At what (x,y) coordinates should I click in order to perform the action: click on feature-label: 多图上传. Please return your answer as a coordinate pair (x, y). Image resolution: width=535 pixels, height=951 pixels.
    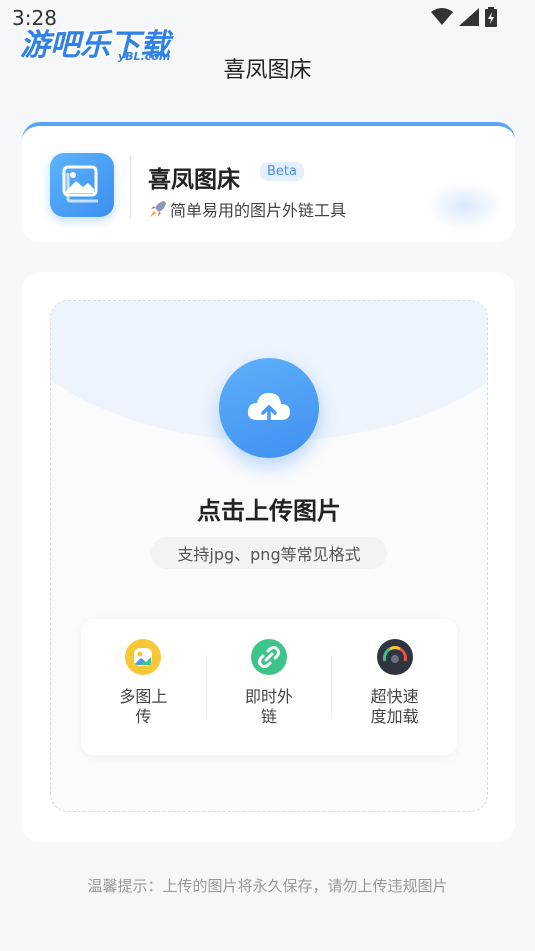
    Looking at the image, I should click on (143, 706).